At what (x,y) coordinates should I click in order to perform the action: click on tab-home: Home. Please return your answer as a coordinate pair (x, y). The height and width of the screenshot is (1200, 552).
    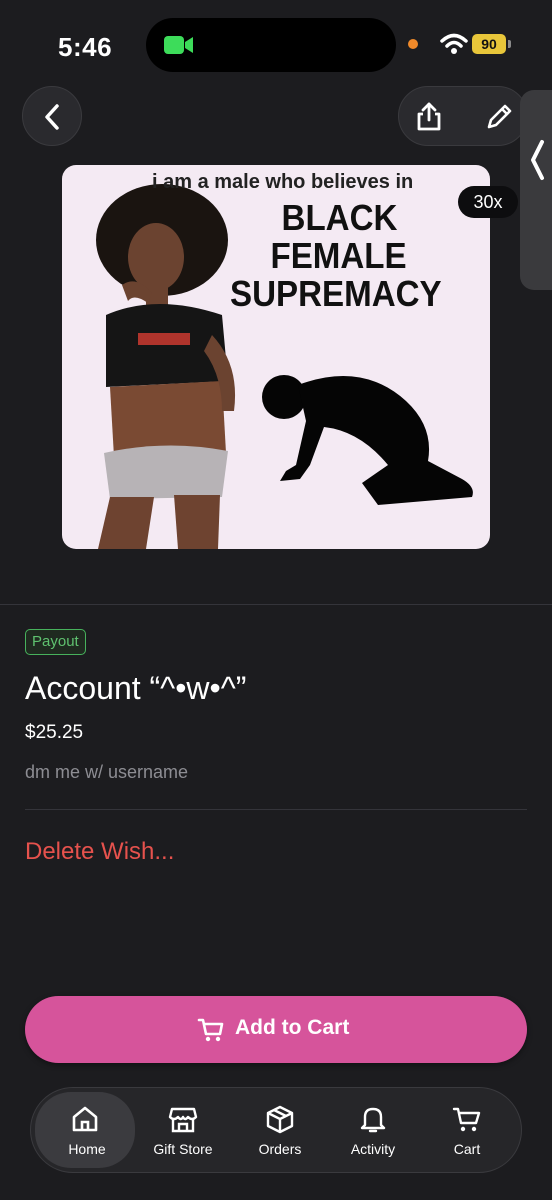
    Looking at the image, I should click on (83, 1130).